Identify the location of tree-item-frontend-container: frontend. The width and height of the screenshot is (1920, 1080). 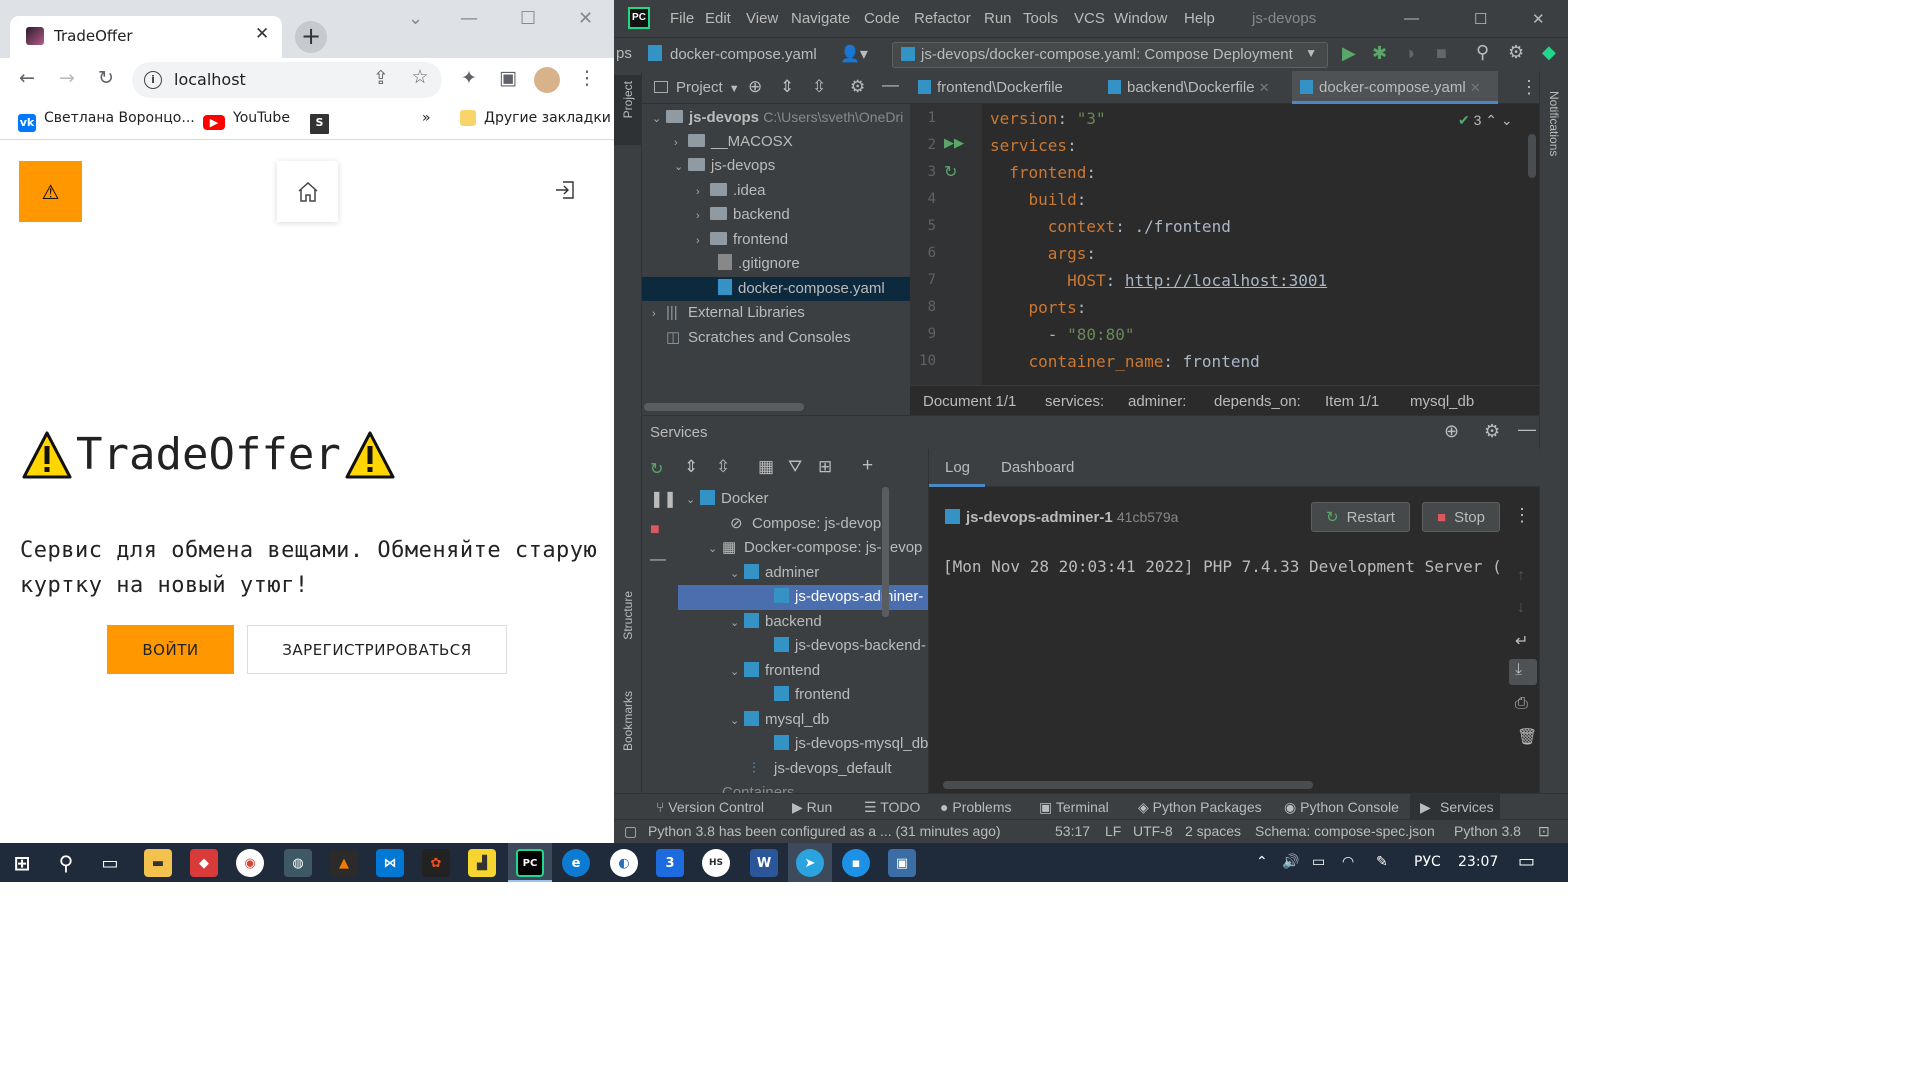
(803, 695).